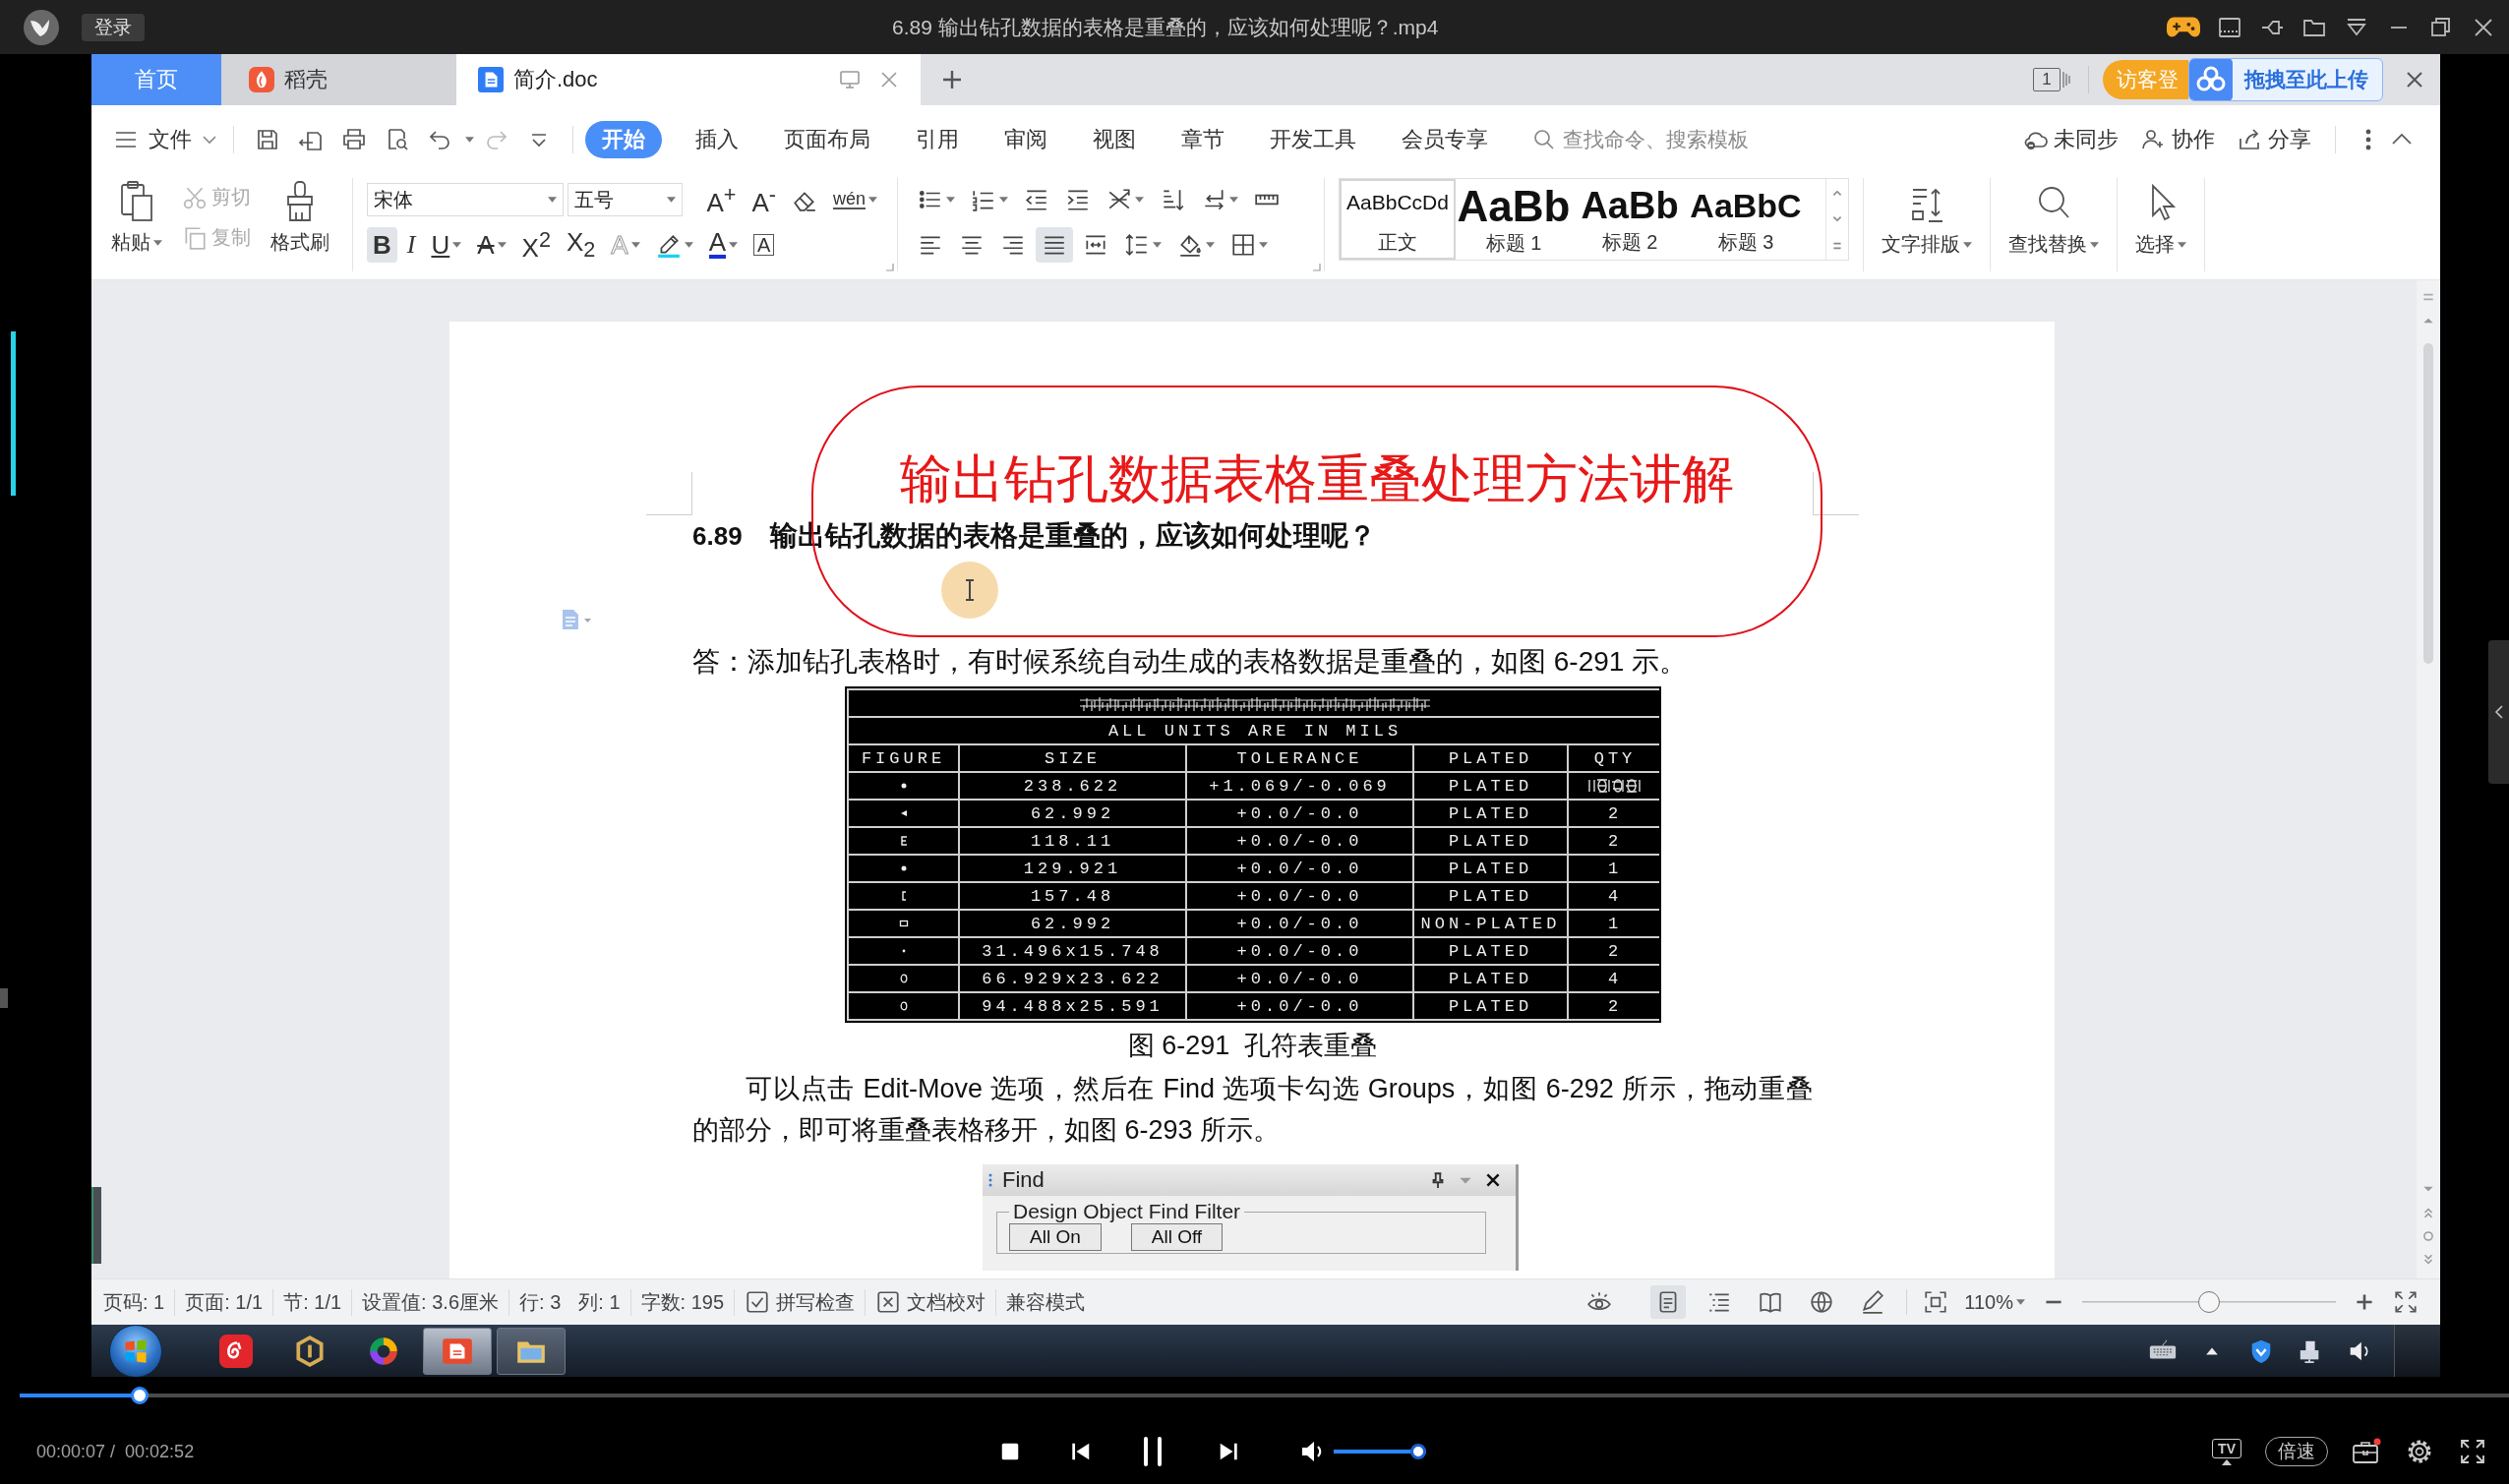 This screenshot has height=1484, width=2509. I want to click on grip-icon, so click(990, 1180).